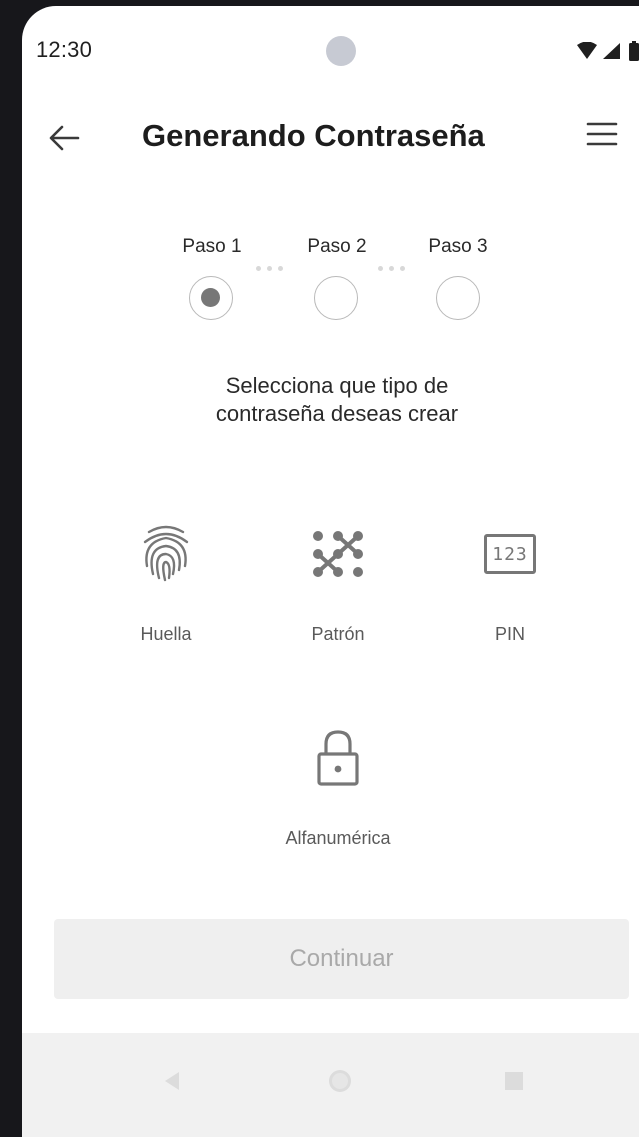 The height and width of the screenshot is (1137, 639). I want to click on app-bar: Generando Contraseña, so click(330, 138).